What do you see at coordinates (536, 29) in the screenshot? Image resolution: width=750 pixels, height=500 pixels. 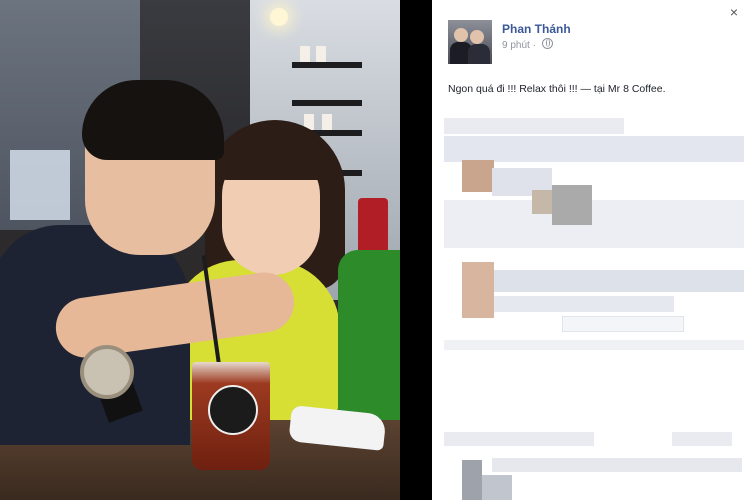 I see `author-name: Phan Thánh` at bounding box center [536, 29].